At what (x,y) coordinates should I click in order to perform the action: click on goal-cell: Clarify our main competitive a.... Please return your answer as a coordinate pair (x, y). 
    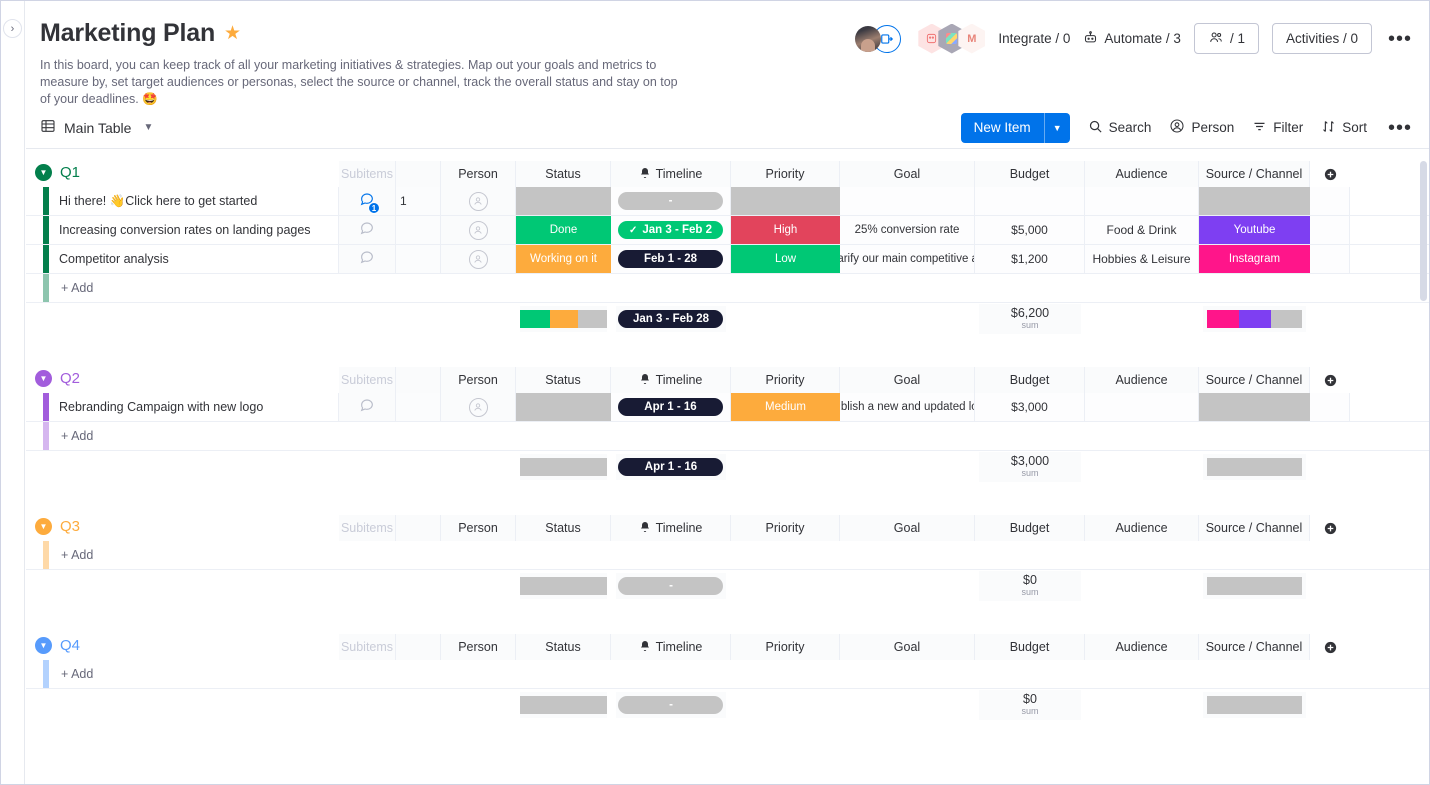
    Looking at the image, I should click on (907, 259).